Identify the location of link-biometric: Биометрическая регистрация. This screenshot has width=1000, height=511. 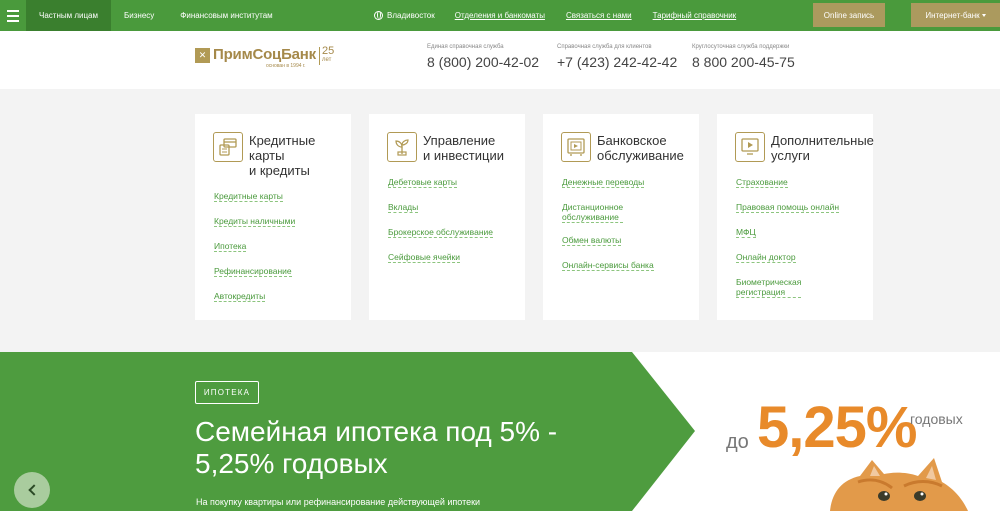
(769, 287).